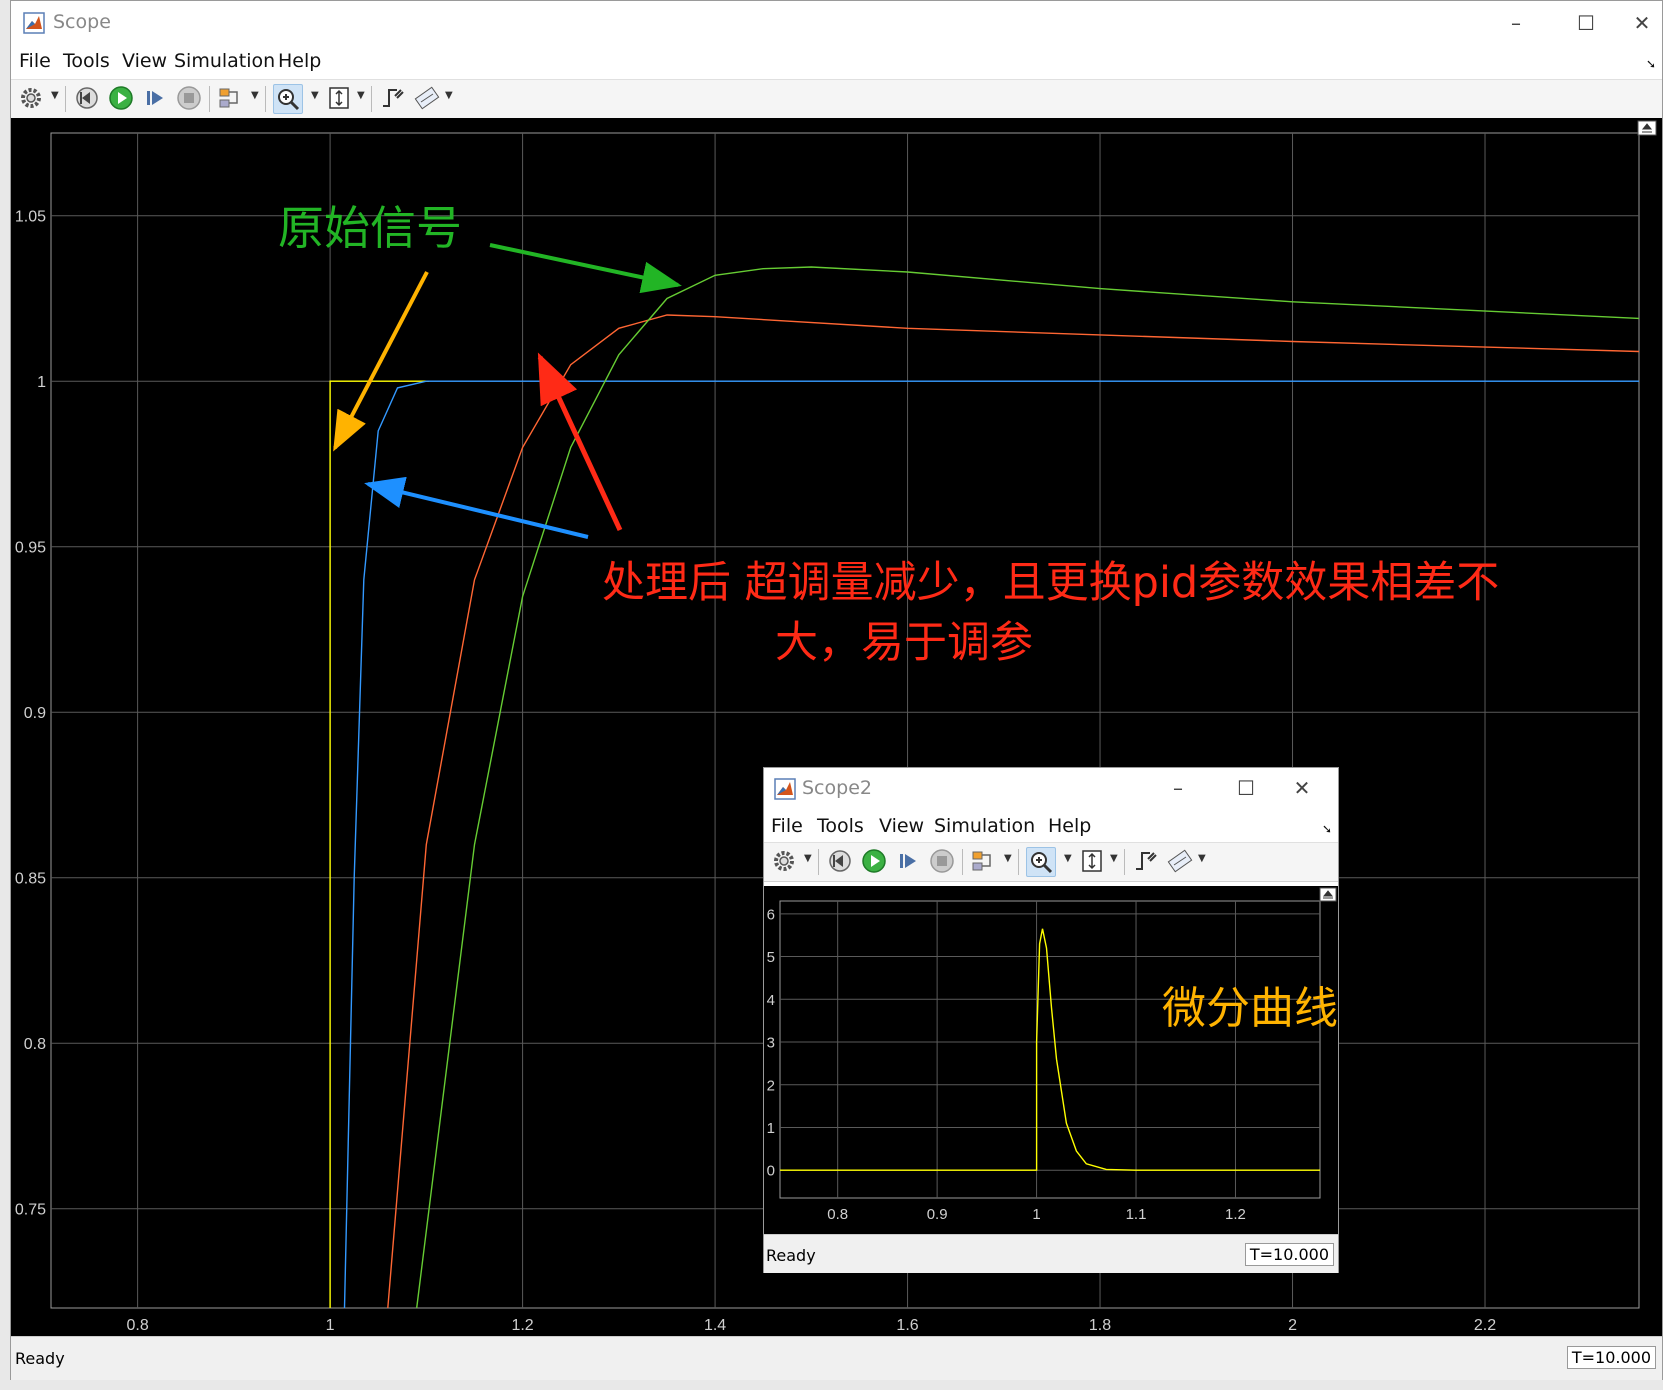 This screenshot has width=1663, height=1390. I want to click on x-tick-label: 1, so click(1036, 1214).